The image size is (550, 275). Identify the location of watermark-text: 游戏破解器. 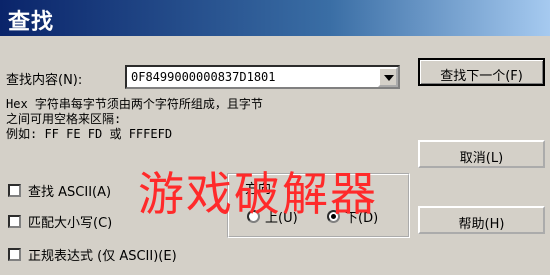
(258, 194).